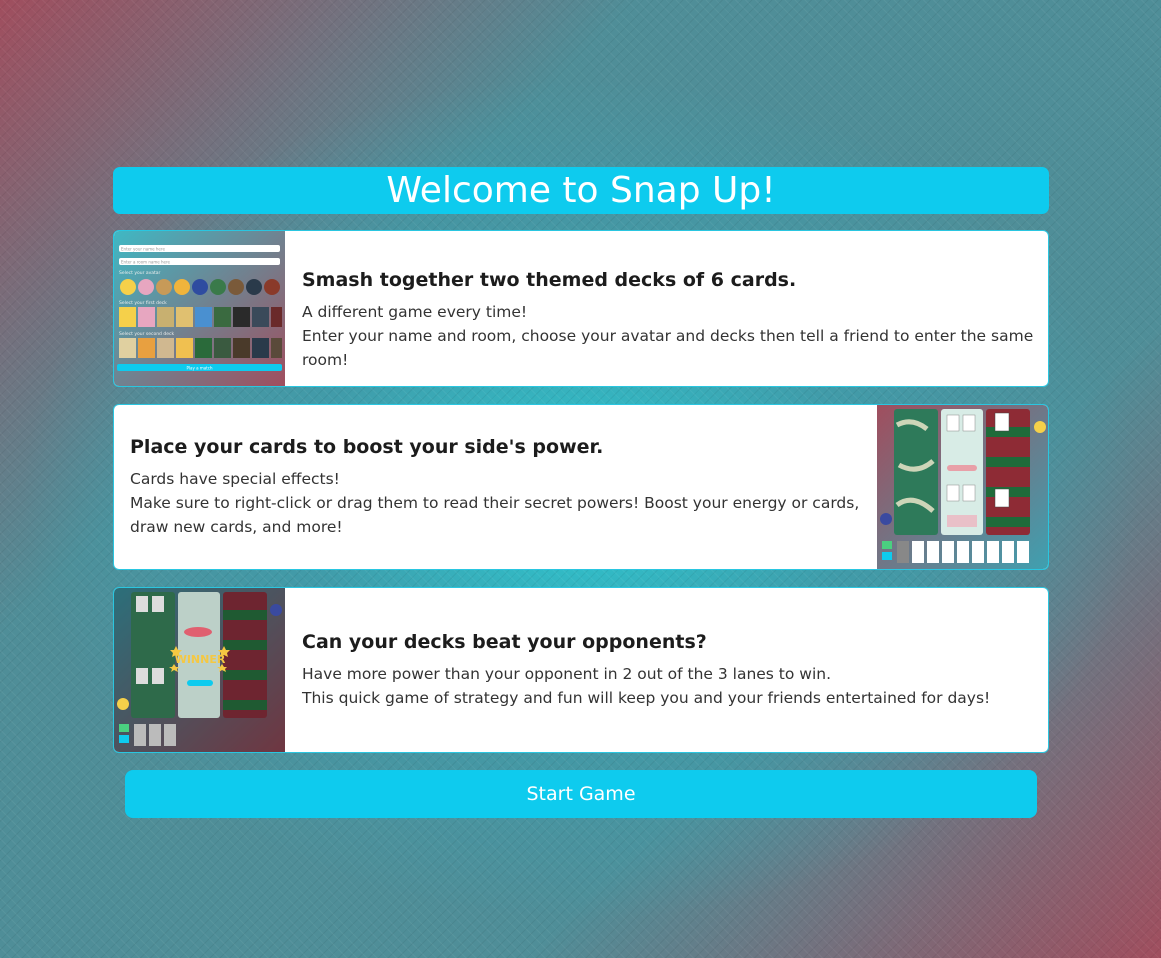  Describe the element at coordinates (143, 249) in the screenshot. I see `thumb-name-placeholder: Enter your name here` at that location.